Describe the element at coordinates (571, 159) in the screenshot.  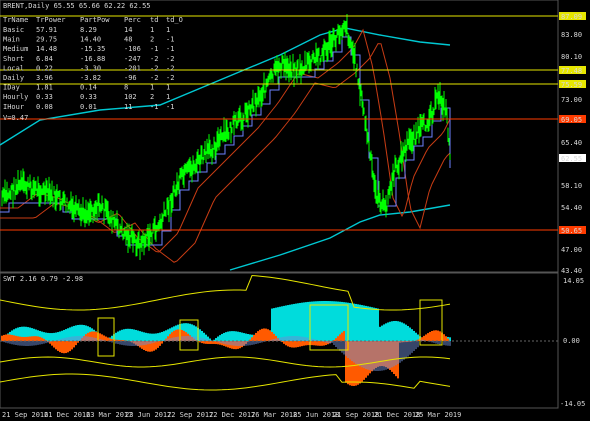
I see `price-label: 62.55` at that location.